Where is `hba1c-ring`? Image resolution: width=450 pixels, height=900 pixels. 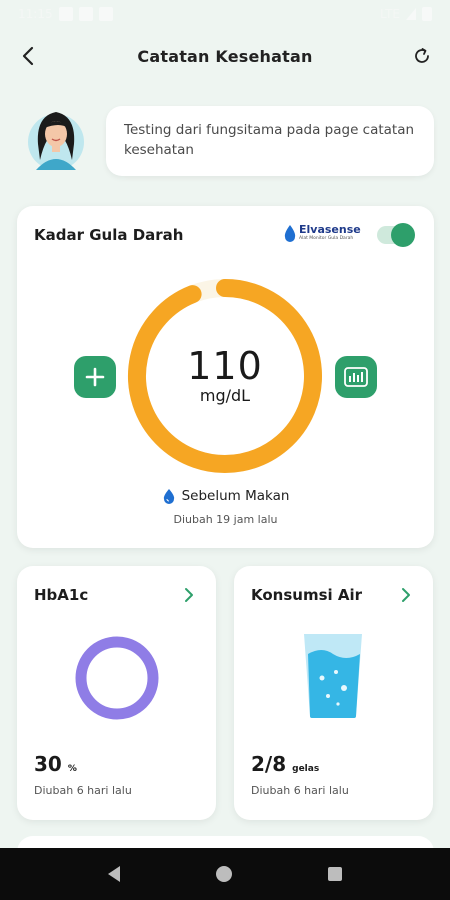 hba1c-ring is located at coordinates (117, 678).